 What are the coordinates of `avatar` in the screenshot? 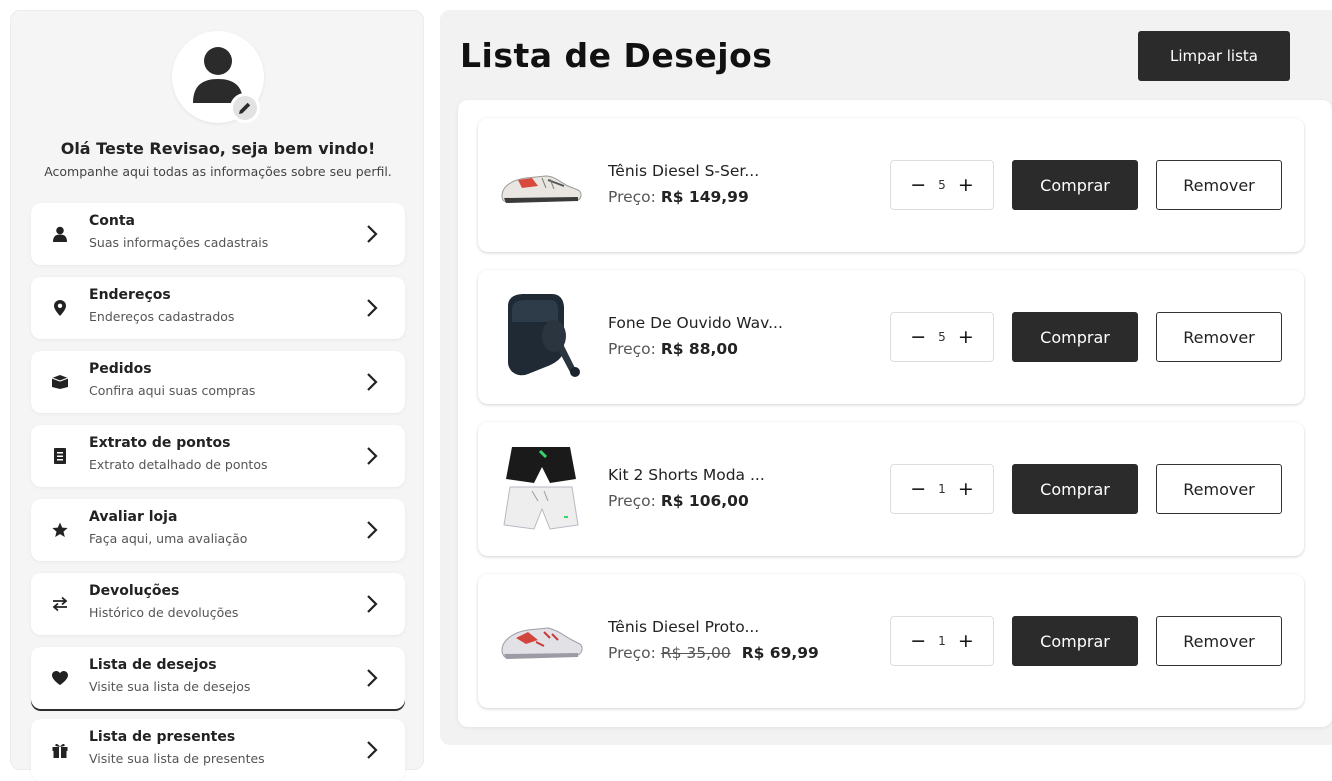 It's located at (218, 77).